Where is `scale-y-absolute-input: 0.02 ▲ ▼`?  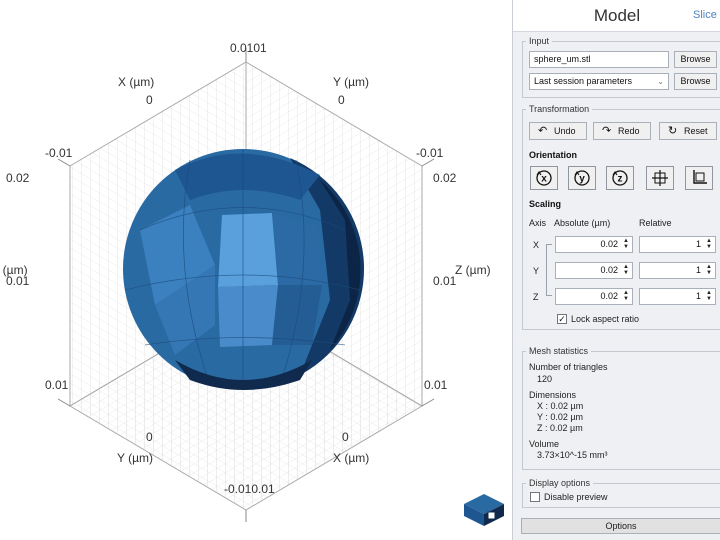 scale-y-absolute-input: 0.02 ▲ ▼ is located at coordinates (594, 270).